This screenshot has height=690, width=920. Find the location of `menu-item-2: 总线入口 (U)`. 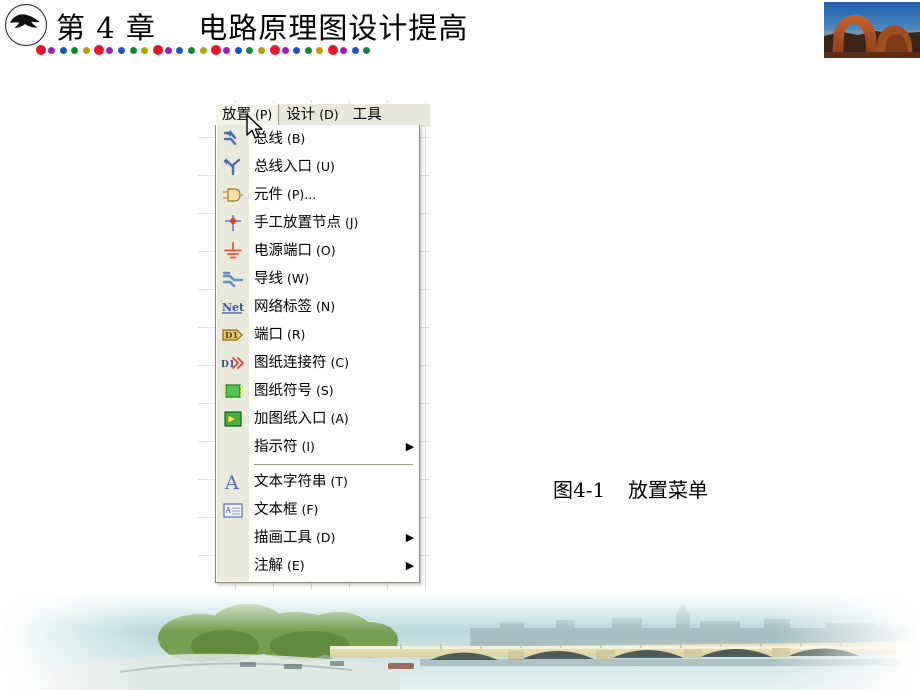

menu-item-2: 总线入口 (U) is located at coordinates (317, 167).